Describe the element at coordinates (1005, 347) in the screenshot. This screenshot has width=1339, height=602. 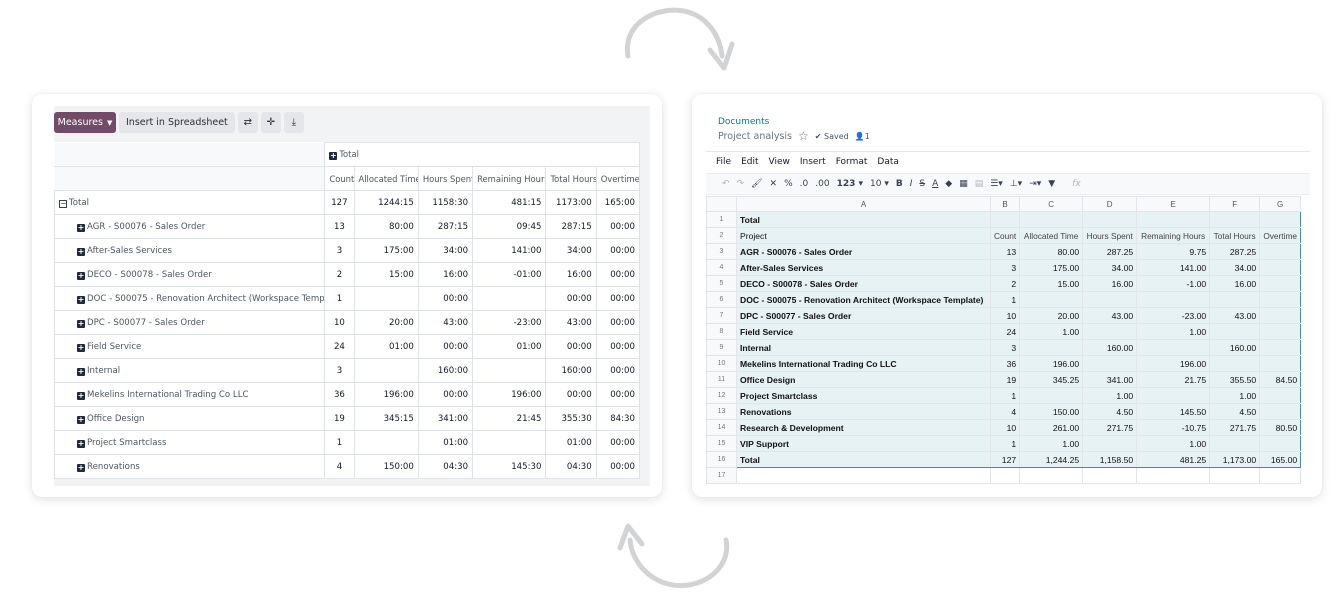
I see `sheet-cell: 3` at that location.